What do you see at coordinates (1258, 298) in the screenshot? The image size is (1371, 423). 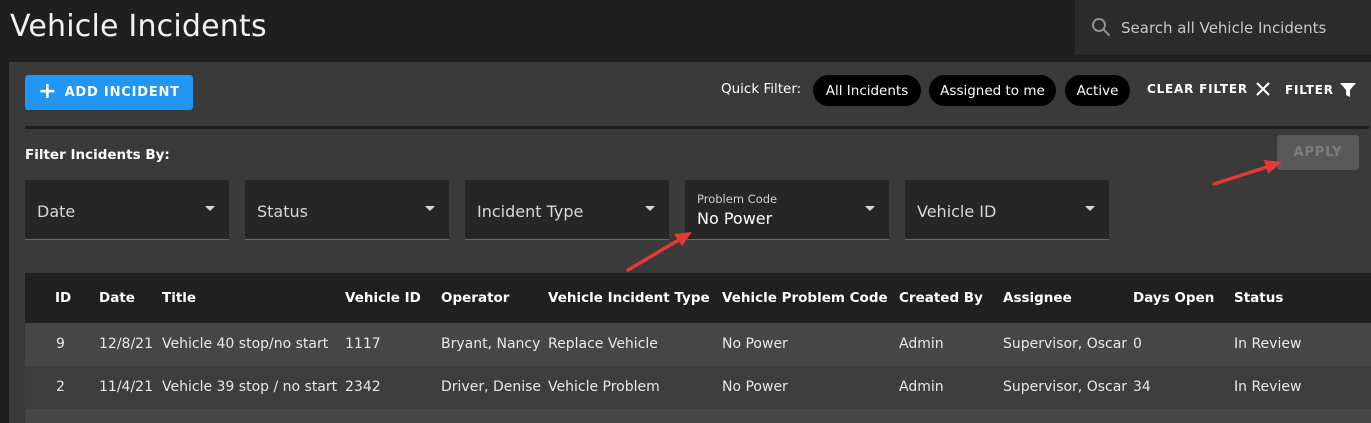 I see `col-status: Status` at bounding box center [1258, 298].